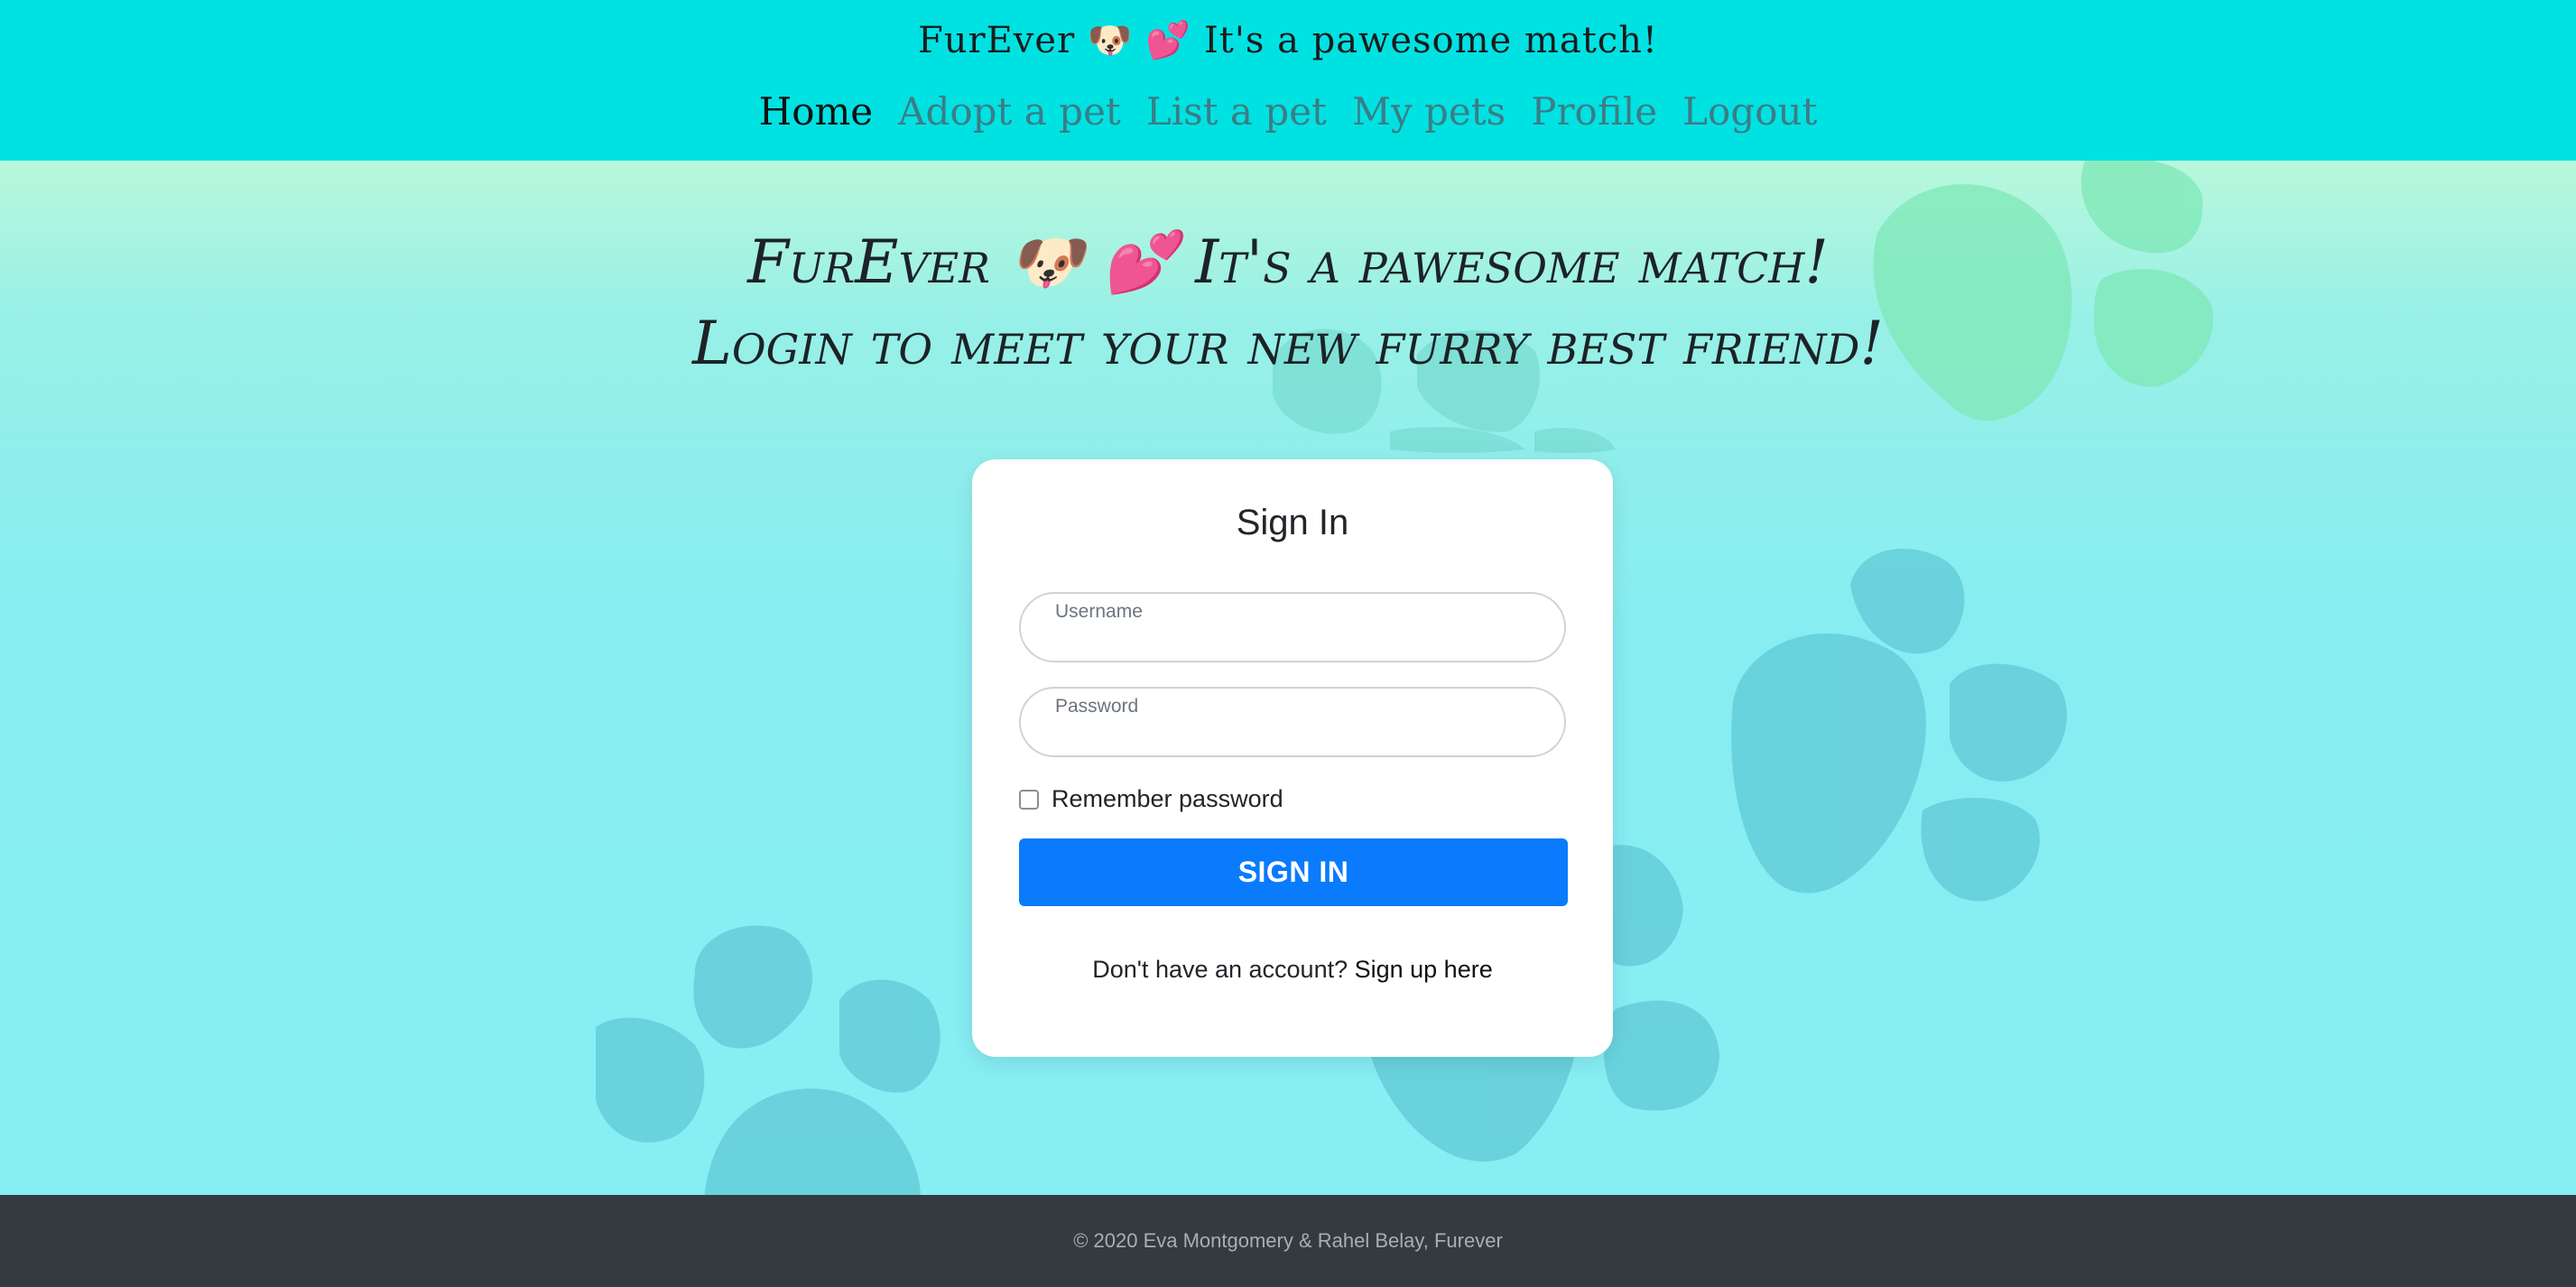  Describe the element at coordinates (1289, 735) in the screenshot. I see `password-input` at that location.